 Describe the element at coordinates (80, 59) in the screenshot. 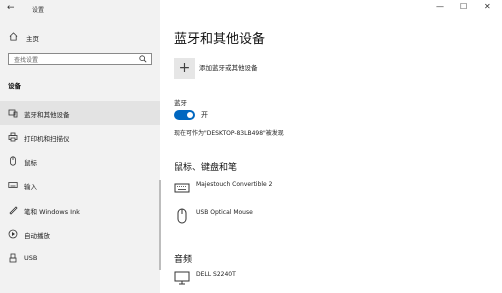

I see `search-input: 查找设置` at that location.